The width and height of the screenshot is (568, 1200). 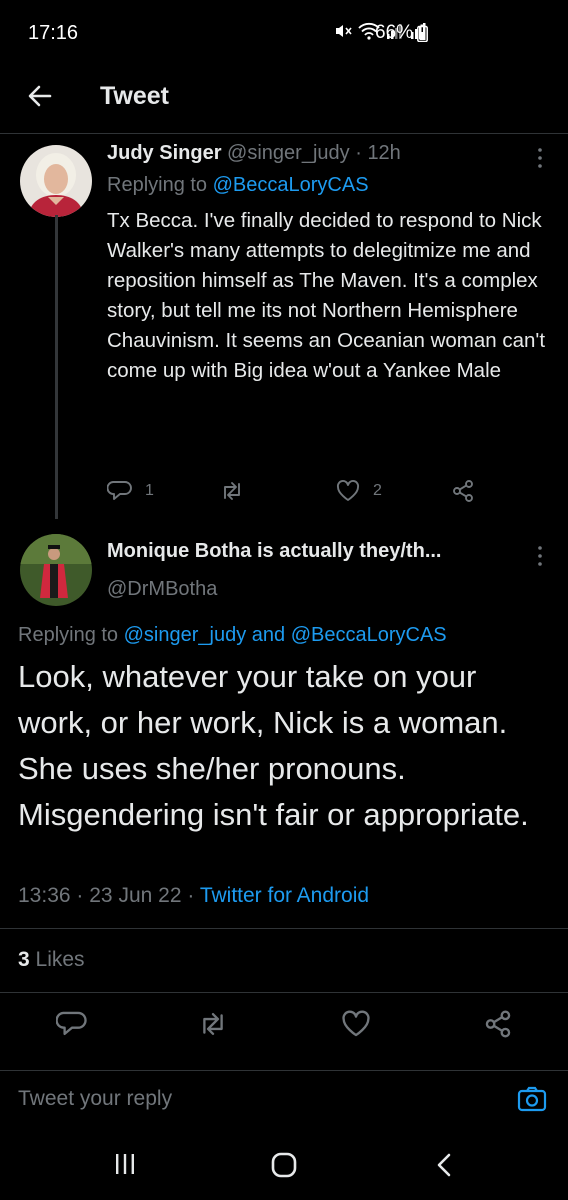 What do you see at coordinates (532, 1099) in the screenshot?
I see `camera-icon` at bounding box center [532, 1099].